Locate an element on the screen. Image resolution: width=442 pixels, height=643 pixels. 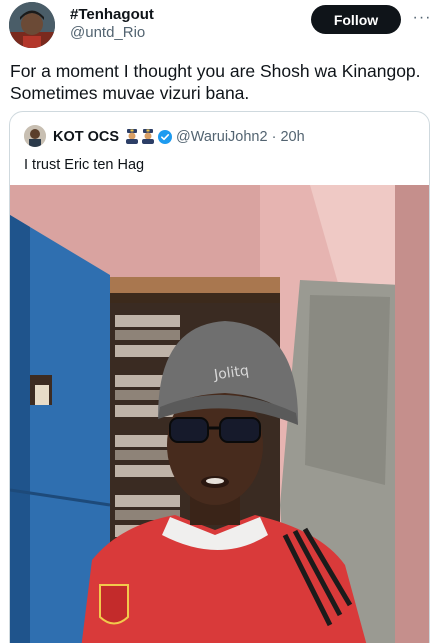
quoted-author-name: KOT OCS is located at coordinates (86, 137).